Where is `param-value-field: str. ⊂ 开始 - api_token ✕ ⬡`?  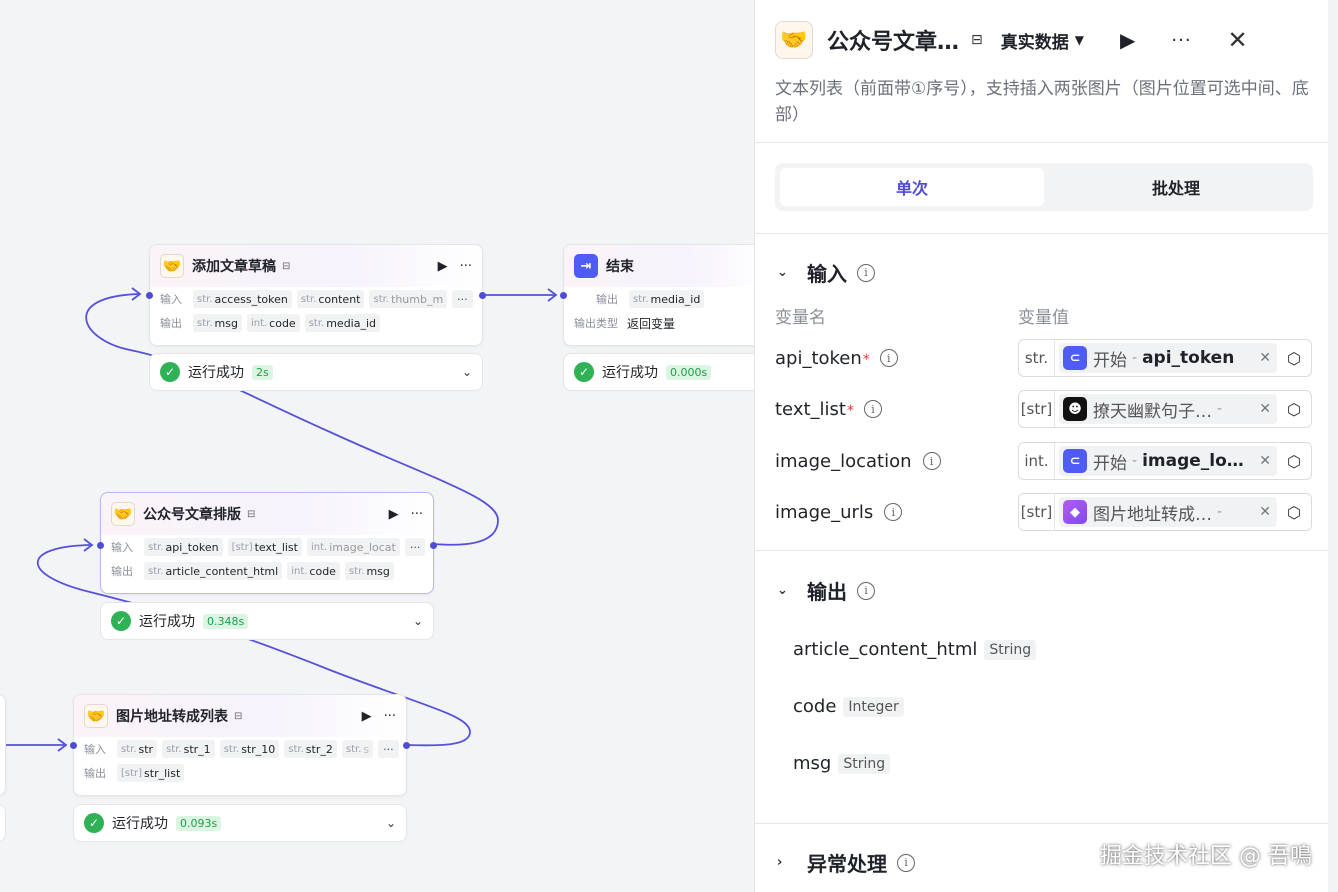
param-value-field: str. ⊂ 开始 - api_token ✕ ⬡ is located at coordinates (1165, 358).